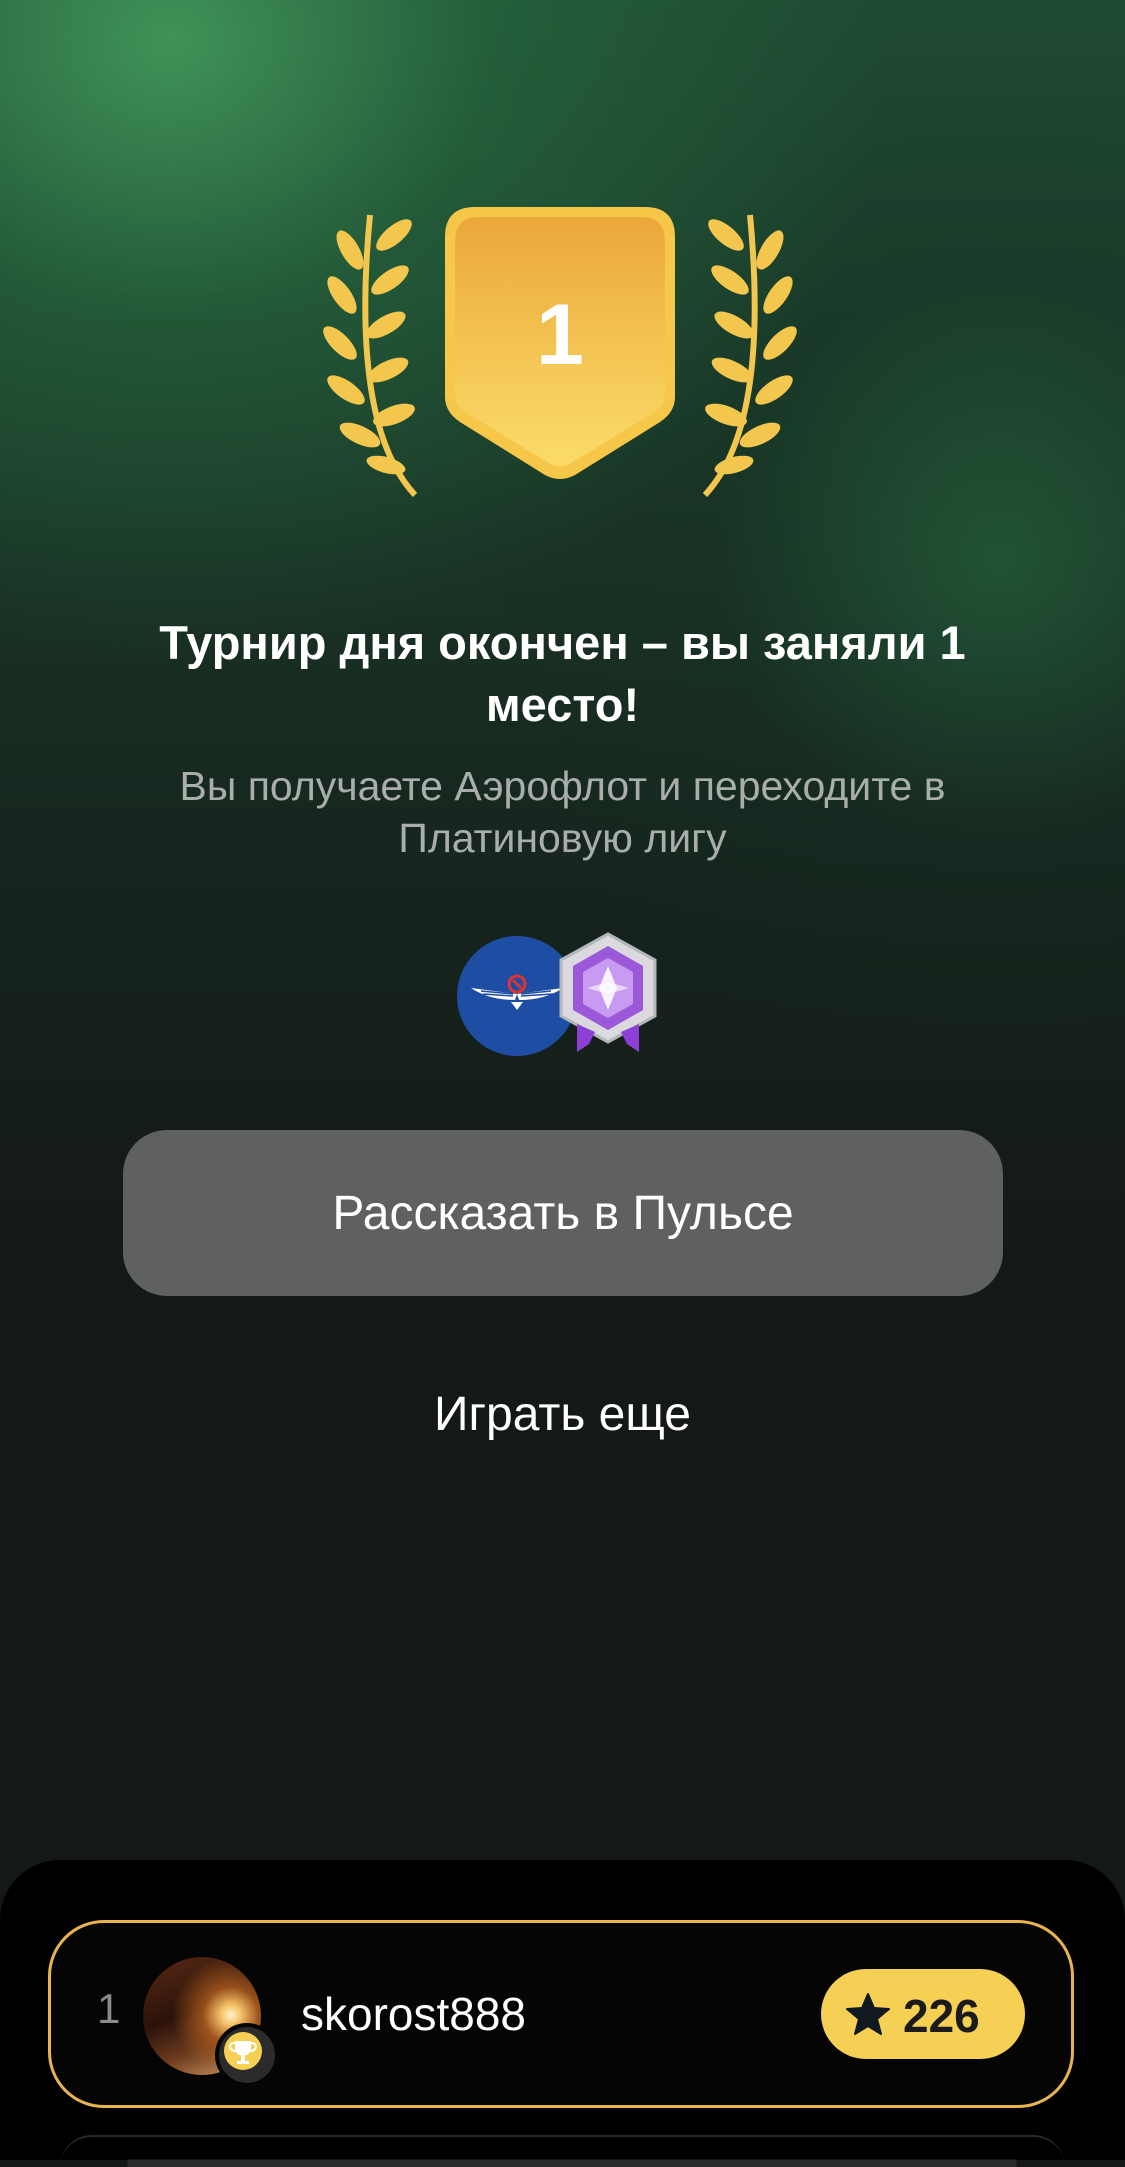 The image size is (1125, 2167). Describe the element at coordinates (941, 2016) in the screenshot. I see `score-value: 226` at that location.